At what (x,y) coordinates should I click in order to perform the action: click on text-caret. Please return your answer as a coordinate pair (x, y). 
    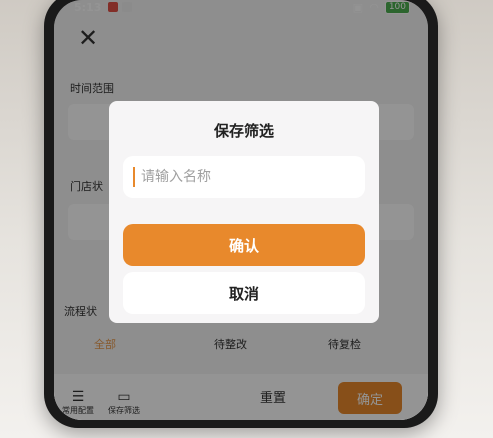
    Looking at the image, I should click on (134, 177).